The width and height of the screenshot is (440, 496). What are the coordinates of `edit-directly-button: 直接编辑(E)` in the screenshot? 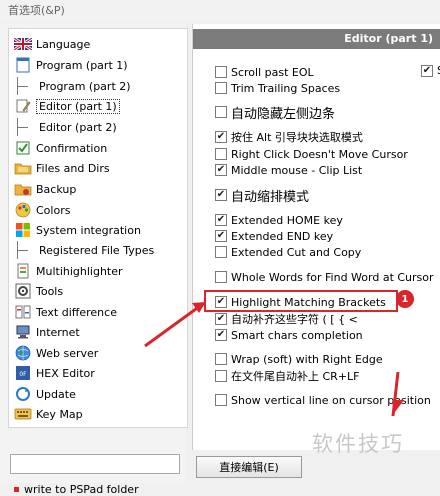 It's located at (249, 467).